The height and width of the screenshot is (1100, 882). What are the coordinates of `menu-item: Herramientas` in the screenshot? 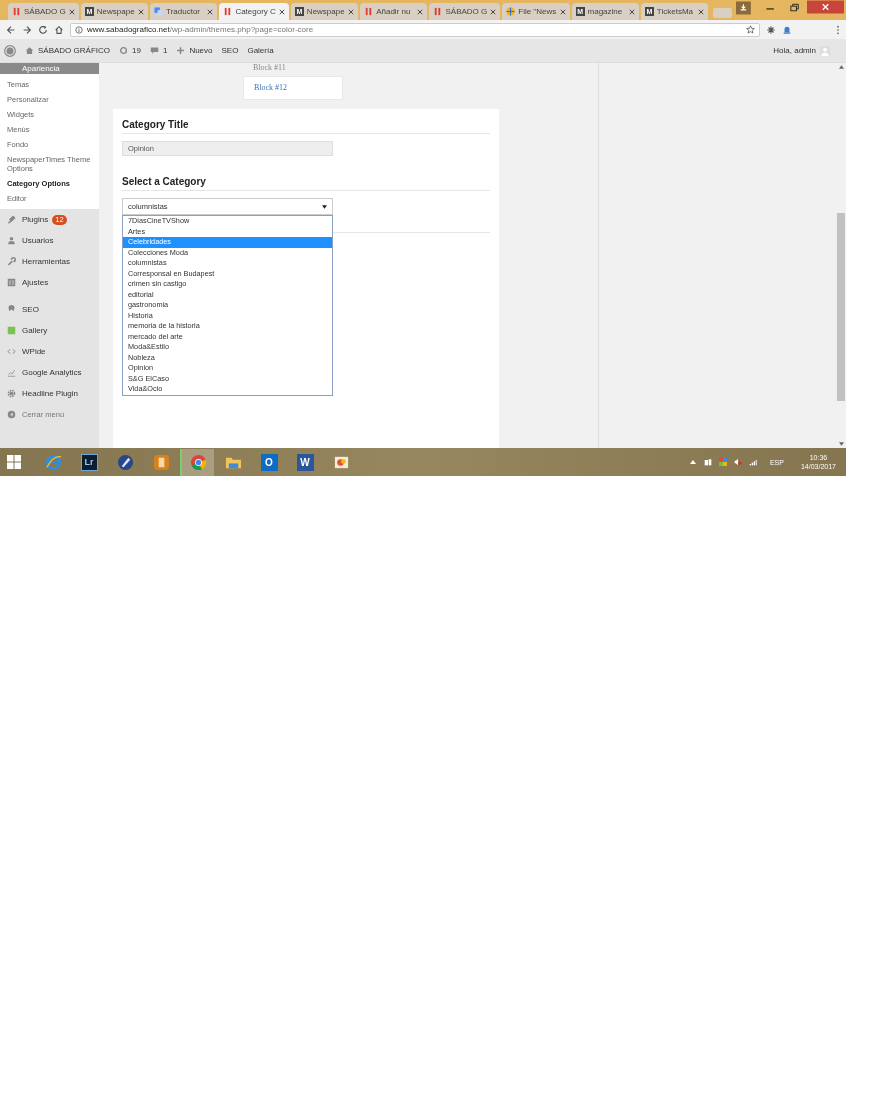 It's located at (49, 261).